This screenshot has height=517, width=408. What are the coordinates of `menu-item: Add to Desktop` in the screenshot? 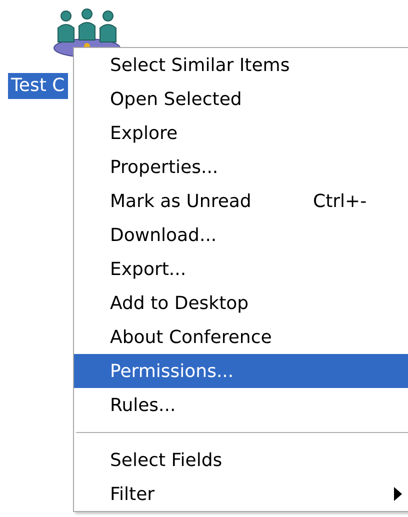 It's located at (241, 303).